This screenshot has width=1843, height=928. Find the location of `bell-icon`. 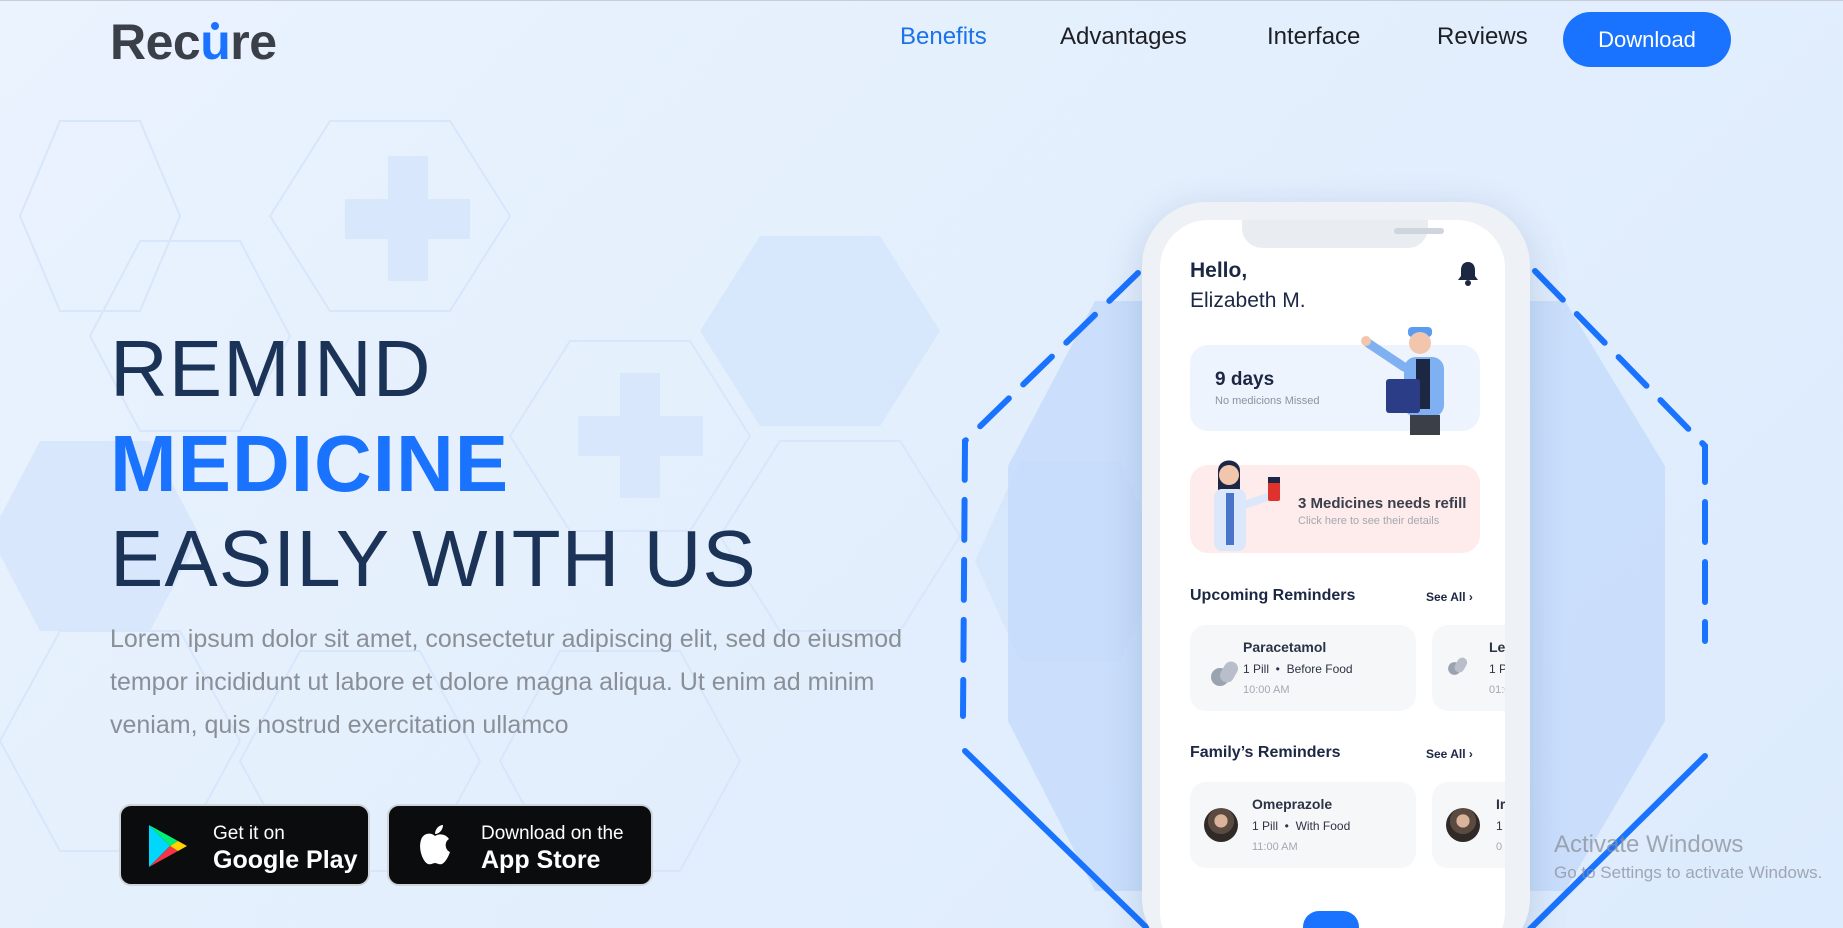

bell-icon is located at coordinates (1468, 273).